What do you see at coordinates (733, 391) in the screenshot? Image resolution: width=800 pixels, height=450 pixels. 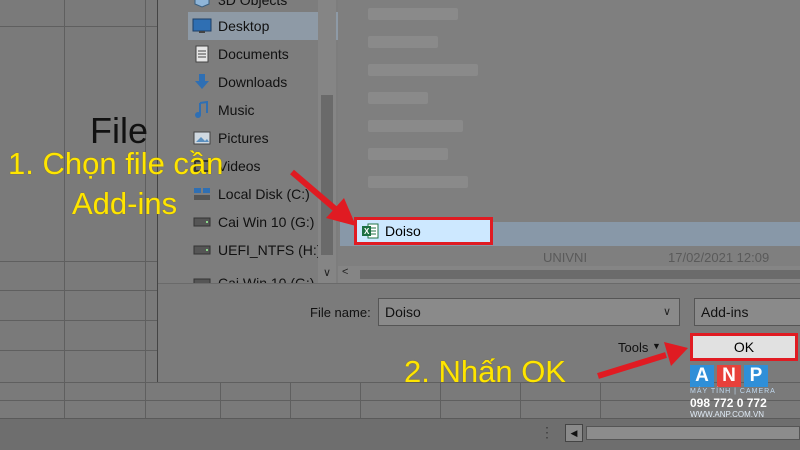 I see `logo-subtitle: MÁY TÍNH | CAMERA` at bounding box center [733, 391].